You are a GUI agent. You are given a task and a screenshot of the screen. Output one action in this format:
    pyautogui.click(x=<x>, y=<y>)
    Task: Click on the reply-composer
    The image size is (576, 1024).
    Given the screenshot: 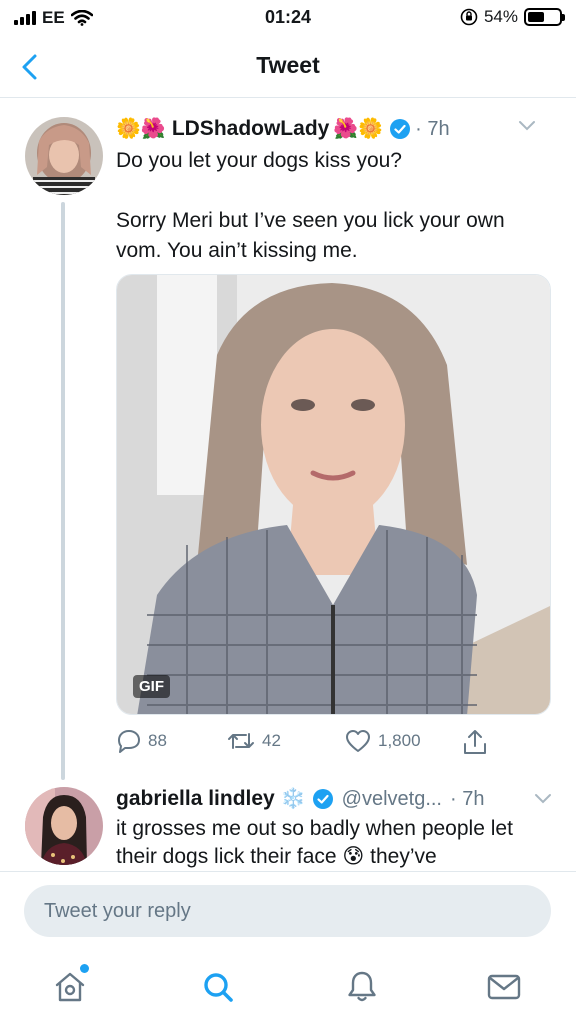 What is the action you would take?
    pyautogui.click(x=288, y=911)
    